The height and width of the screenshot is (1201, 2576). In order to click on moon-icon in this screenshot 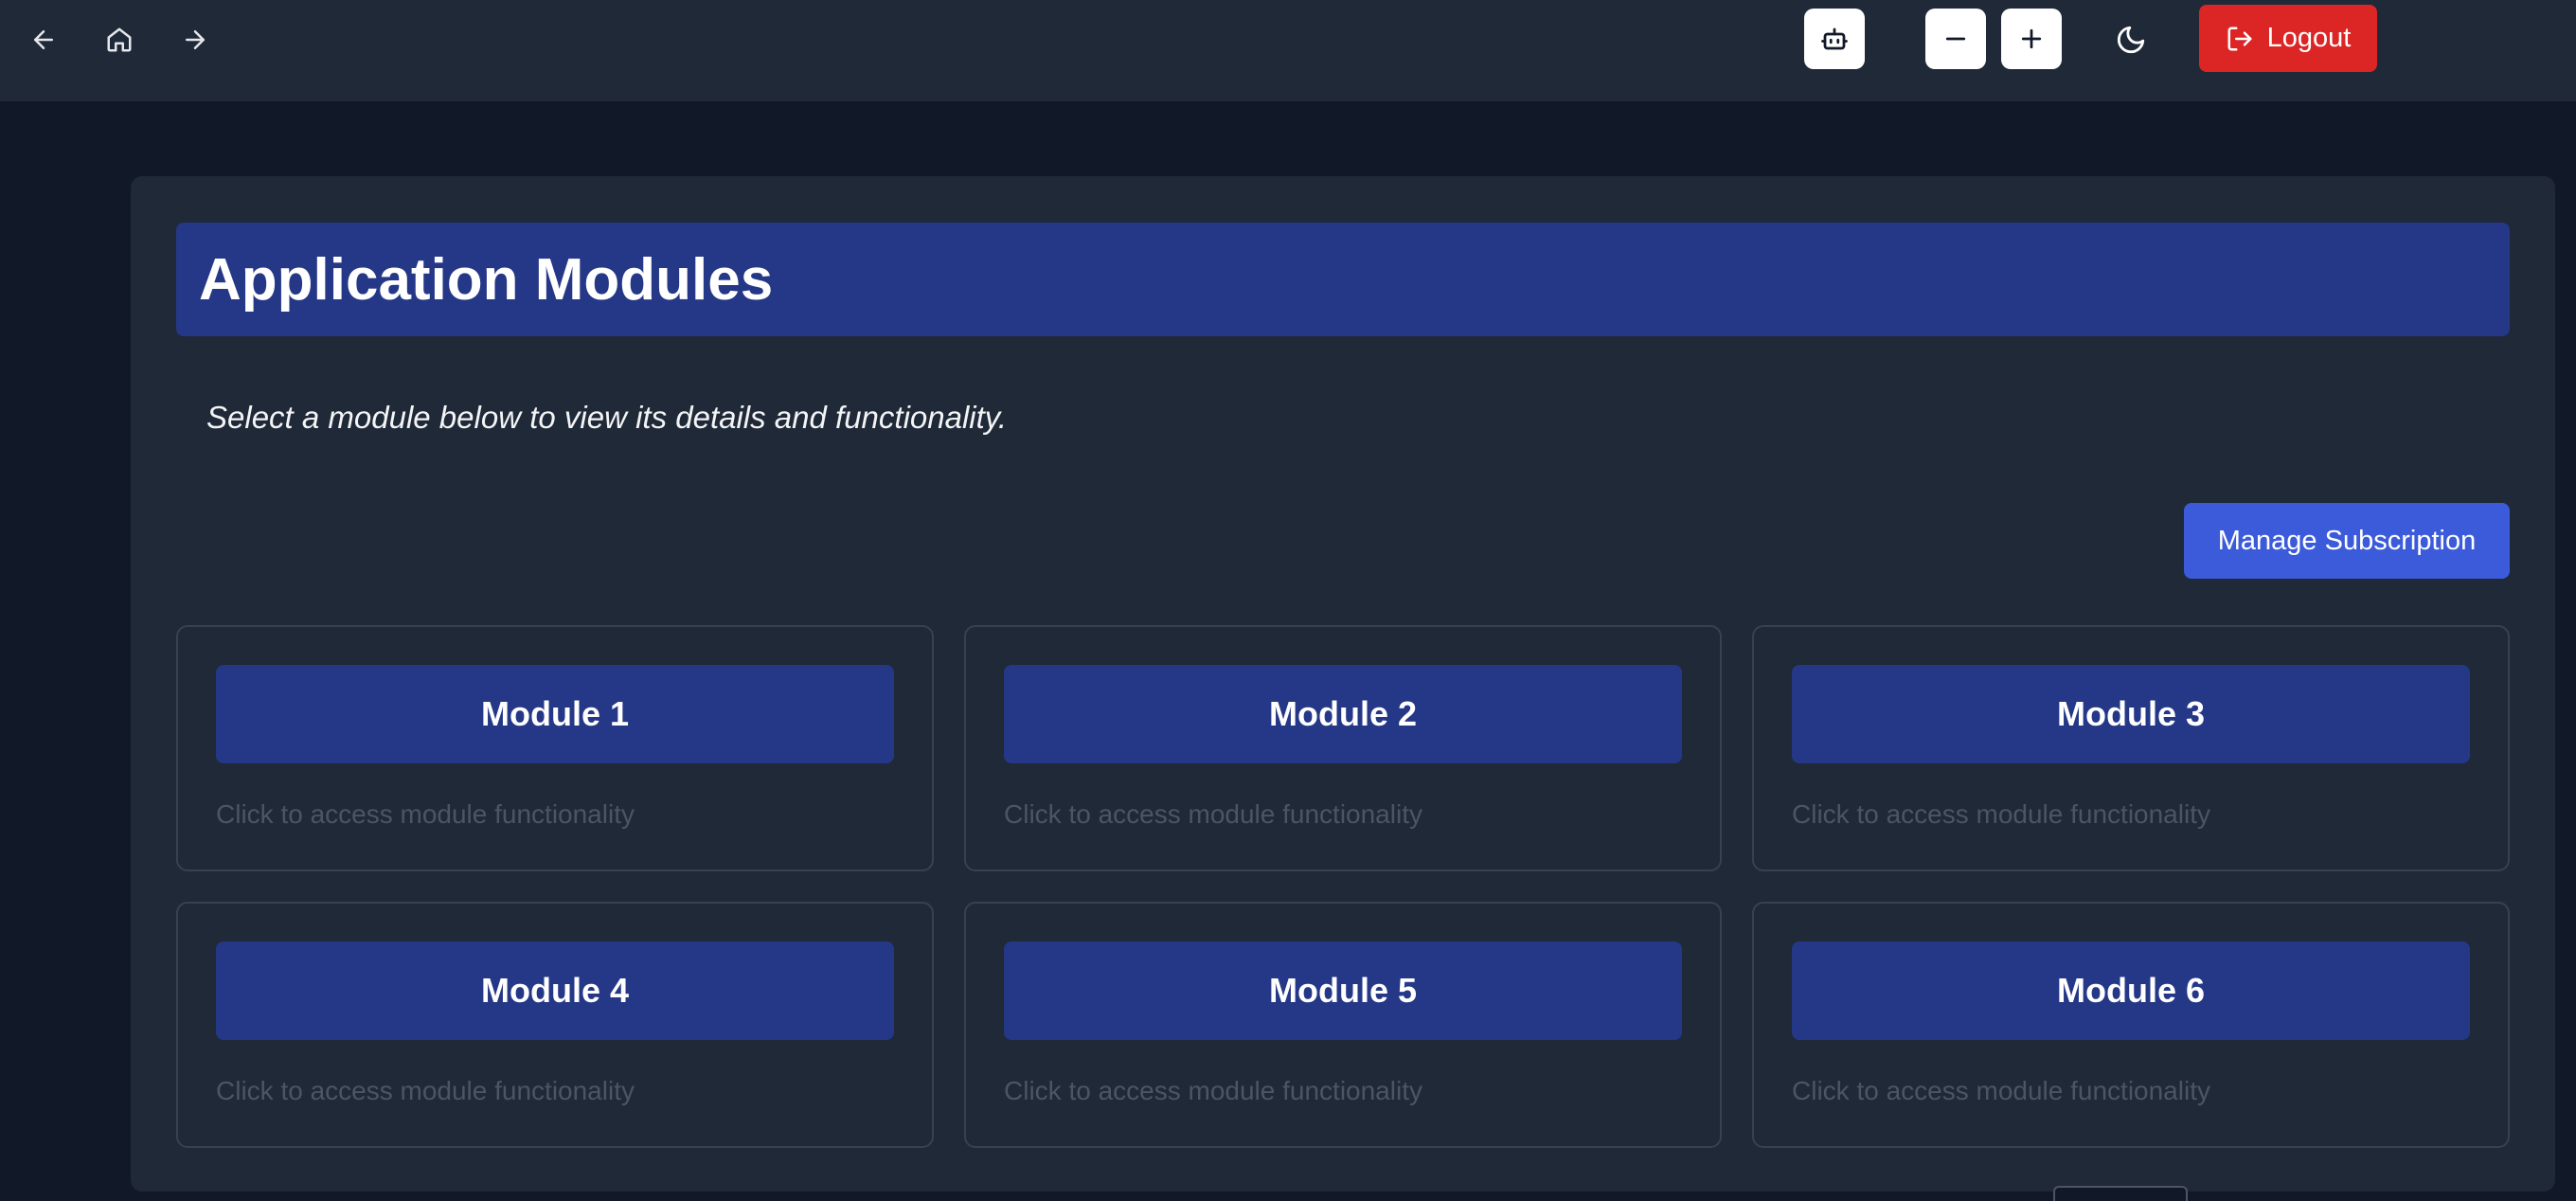, I will do `click(2131, 40)`.